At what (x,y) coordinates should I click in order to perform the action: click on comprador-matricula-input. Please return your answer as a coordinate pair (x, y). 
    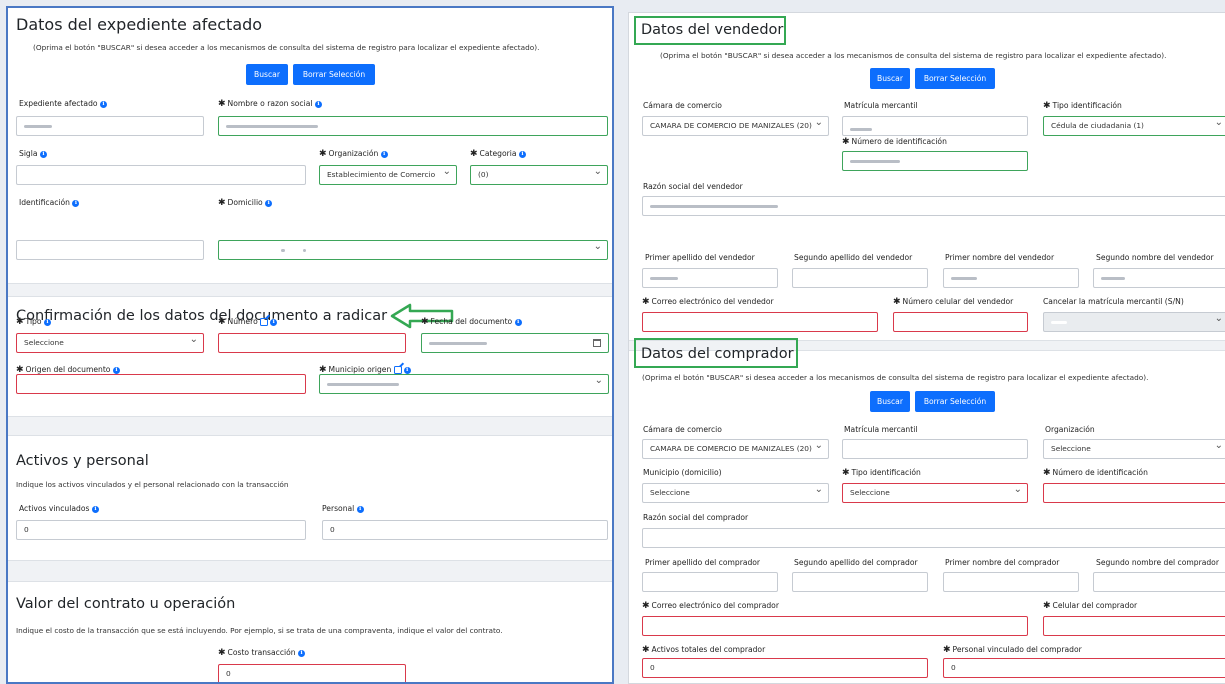
    Looking at the image, I should click on (935, 449).